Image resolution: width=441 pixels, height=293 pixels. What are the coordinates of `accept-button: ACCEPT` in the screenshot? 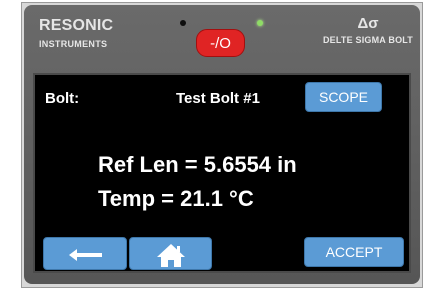 It's located at (354, 252).